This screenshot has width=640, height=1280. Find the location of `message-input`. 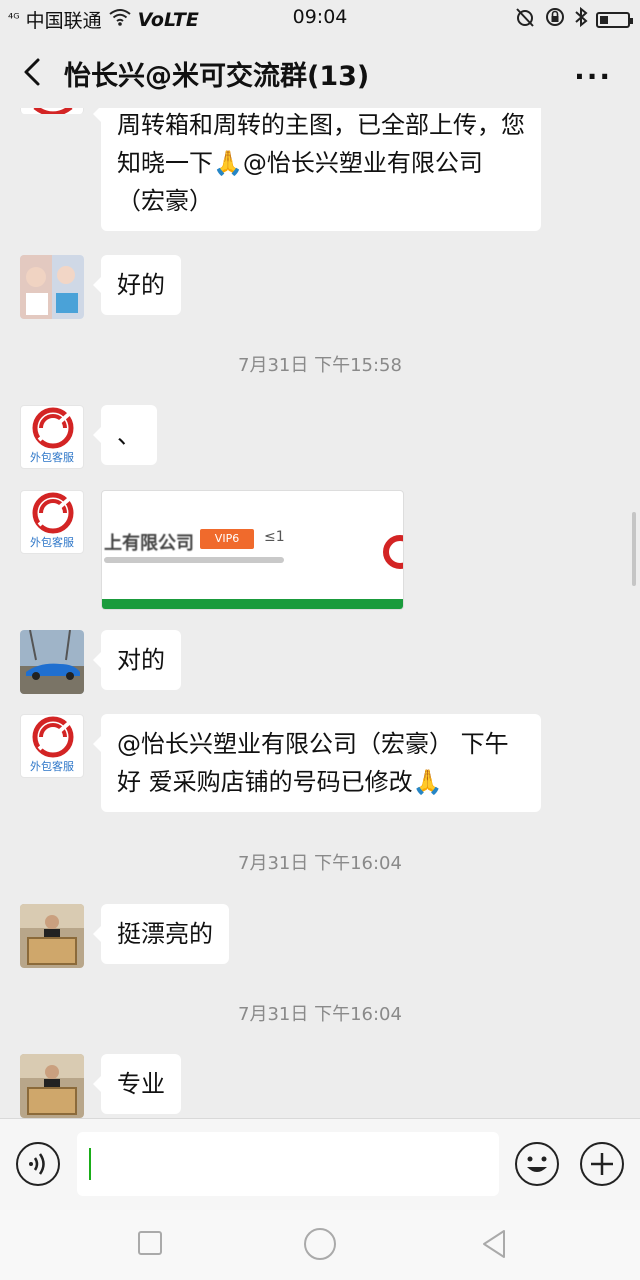

message-input is located at coordinates (288, 1164).